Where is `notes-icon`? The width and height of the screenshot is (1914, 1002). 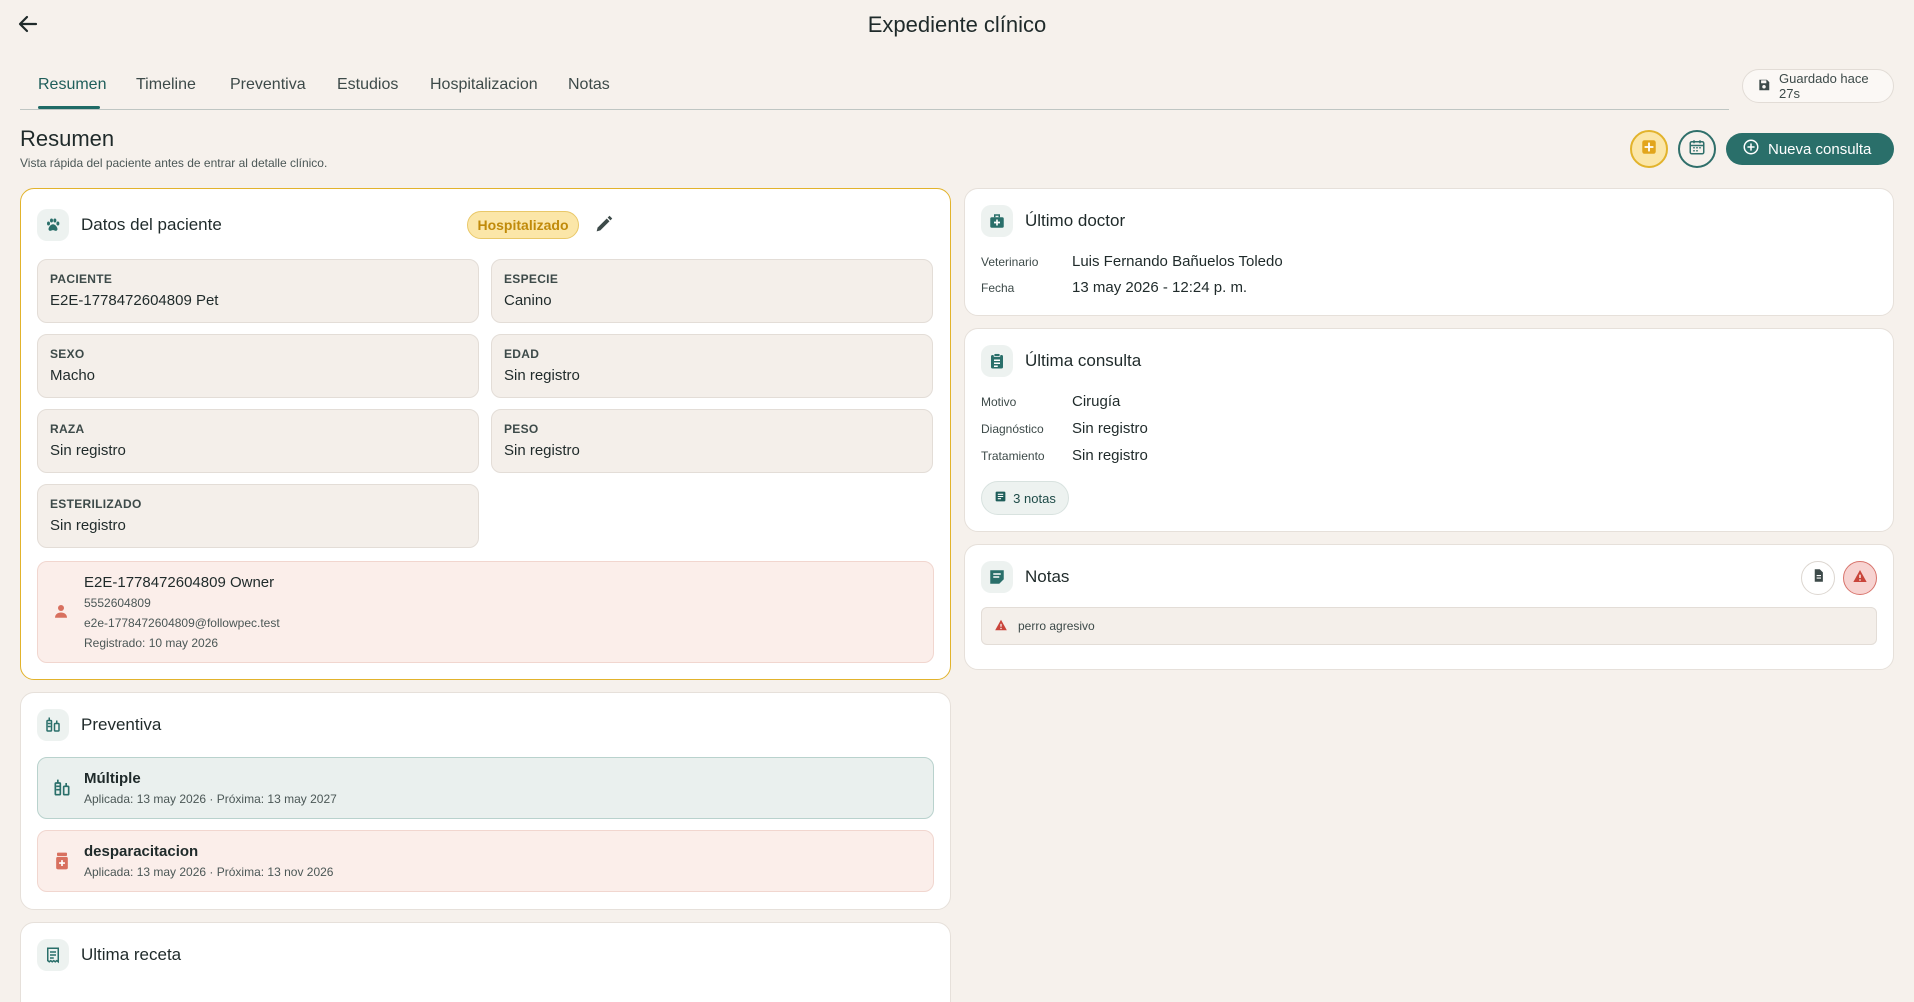 notes-icon is located at coordinates (1000, 498).